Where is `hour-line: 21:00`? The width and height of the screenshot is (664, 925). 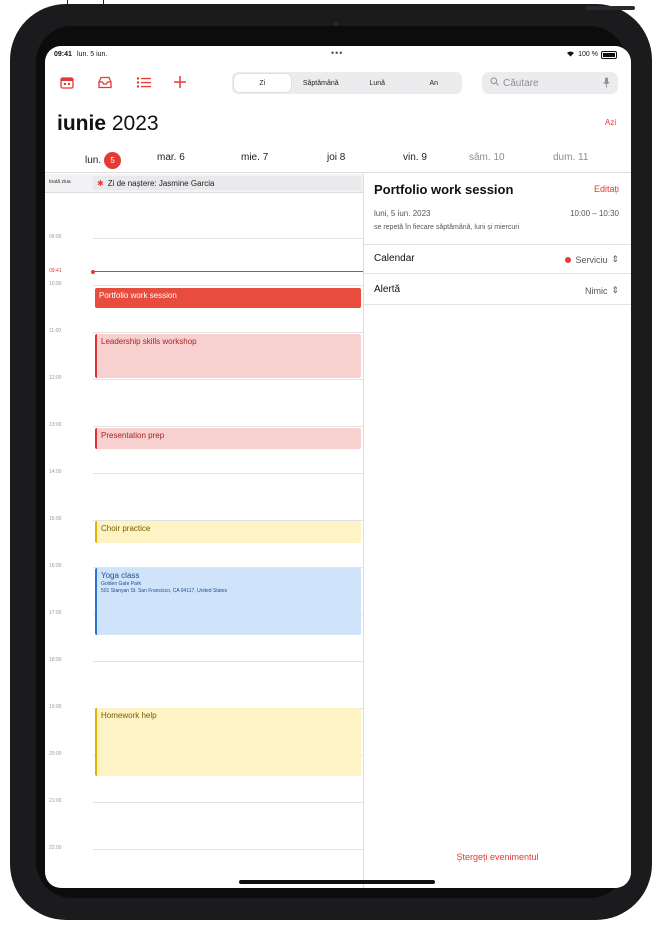 hour-line: 21:00 is located at coordinates (204, 801).